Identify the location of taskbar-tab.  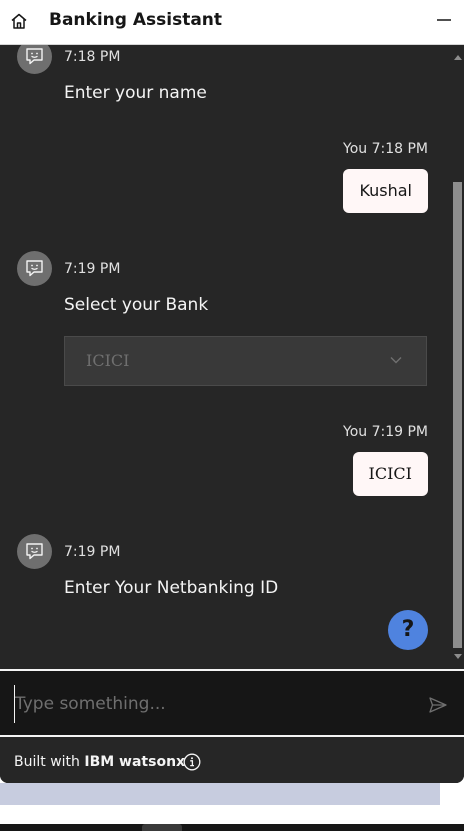
(162, 827).